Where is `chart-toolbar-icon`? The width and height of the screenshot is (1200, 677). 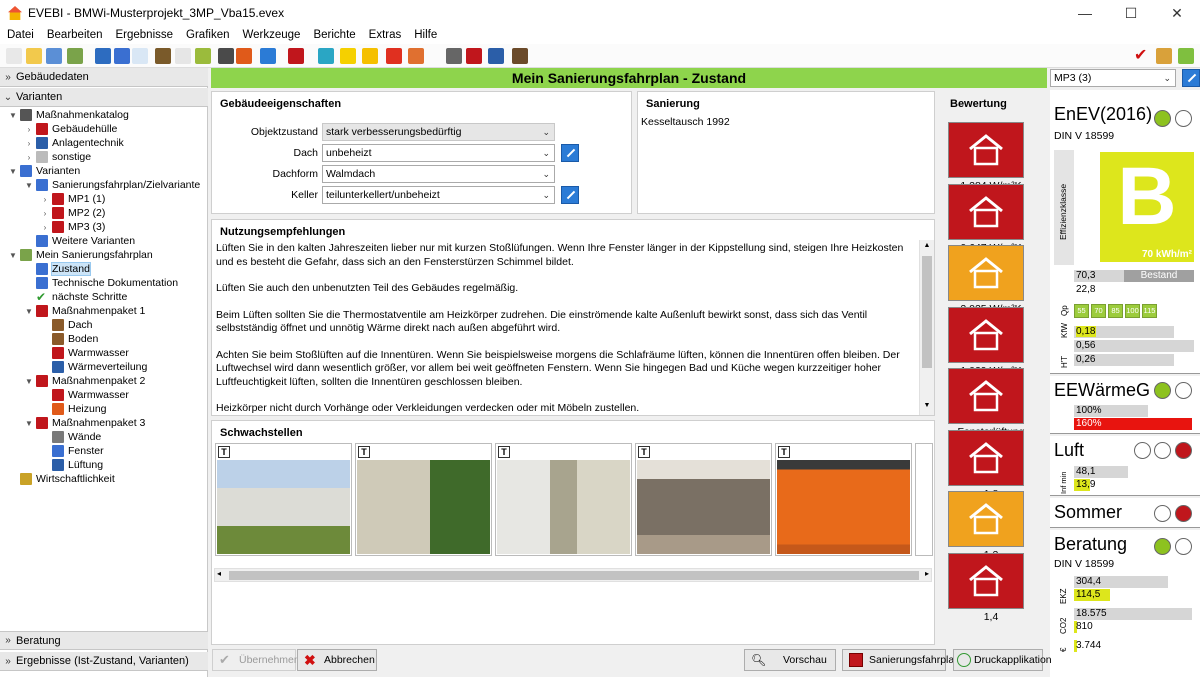
chart-toolbar-icon is located at coordinates (474, 56).